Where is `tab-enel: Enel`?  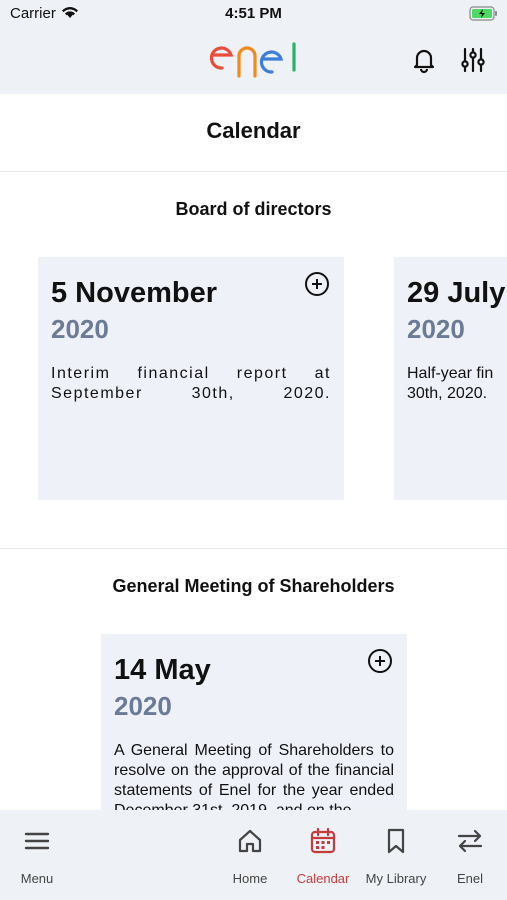
tab-enel: Enel is located at coordinates (468, 855).